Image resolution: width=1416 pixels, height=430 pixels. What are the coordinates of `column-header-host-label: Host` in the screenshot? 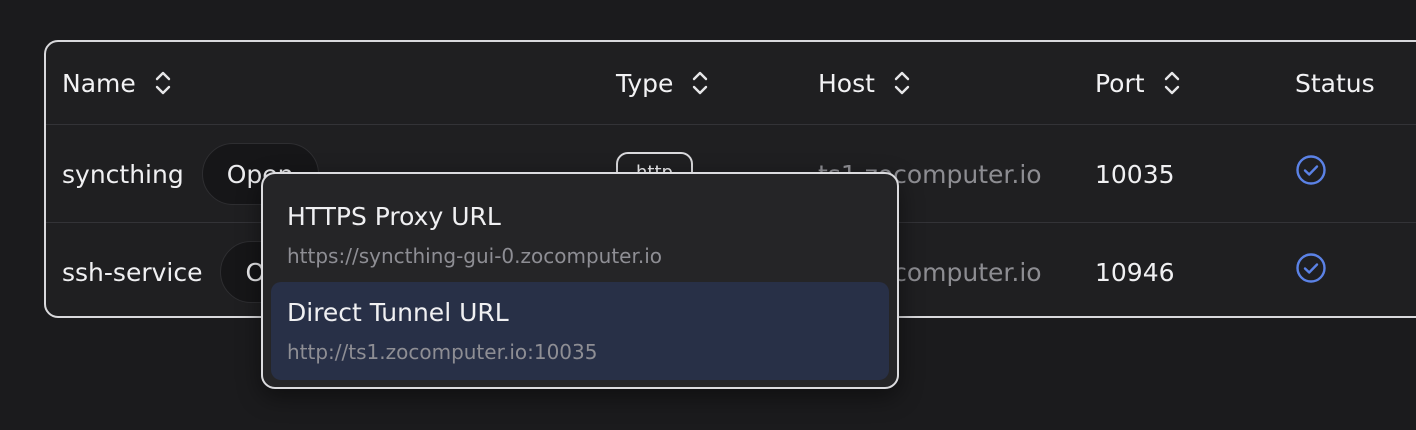 It's located at (846, 83).